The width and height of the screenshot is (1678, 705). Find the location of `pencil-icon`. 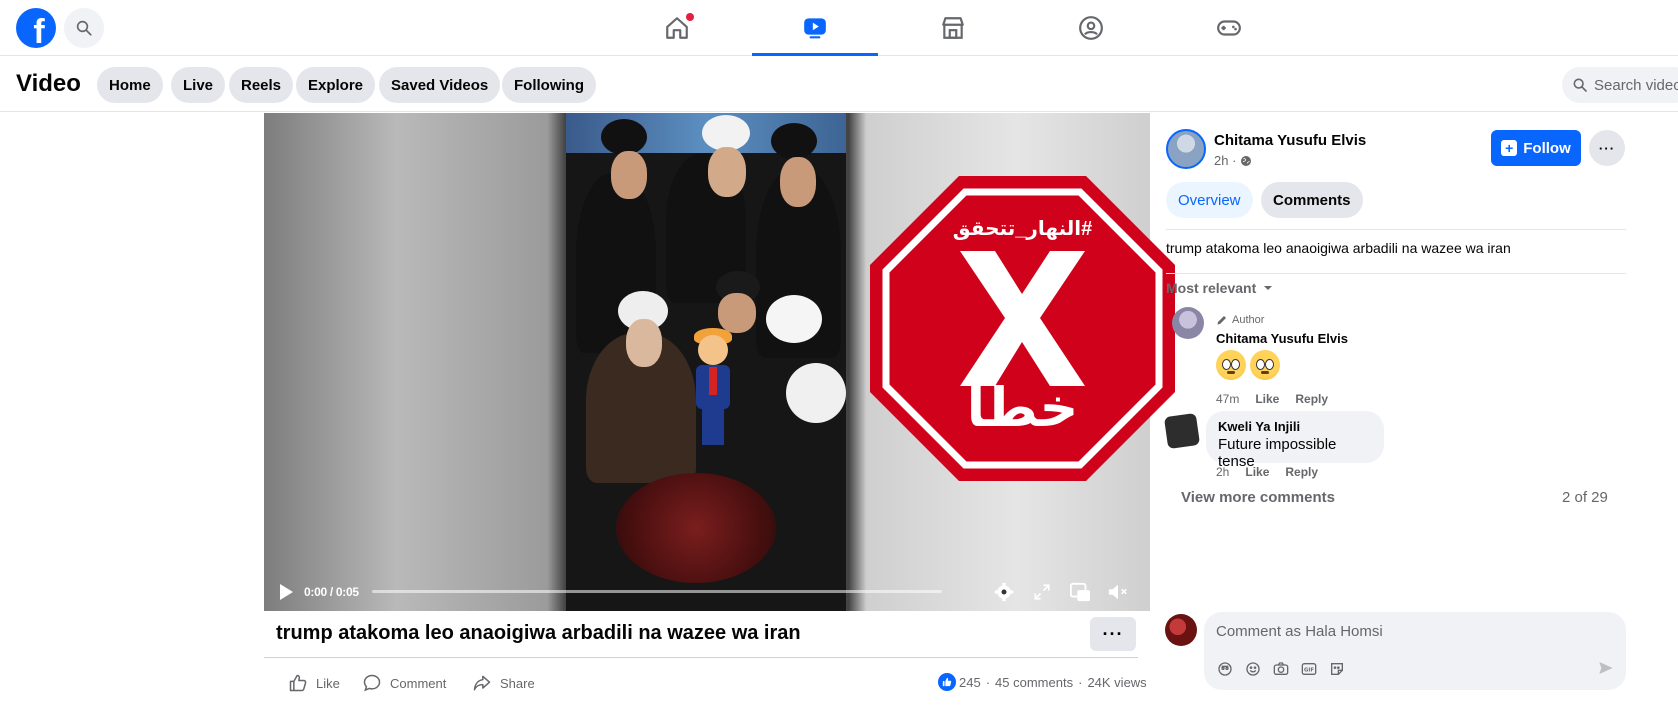

pencil-icon is located at coordinates (1221, 320).